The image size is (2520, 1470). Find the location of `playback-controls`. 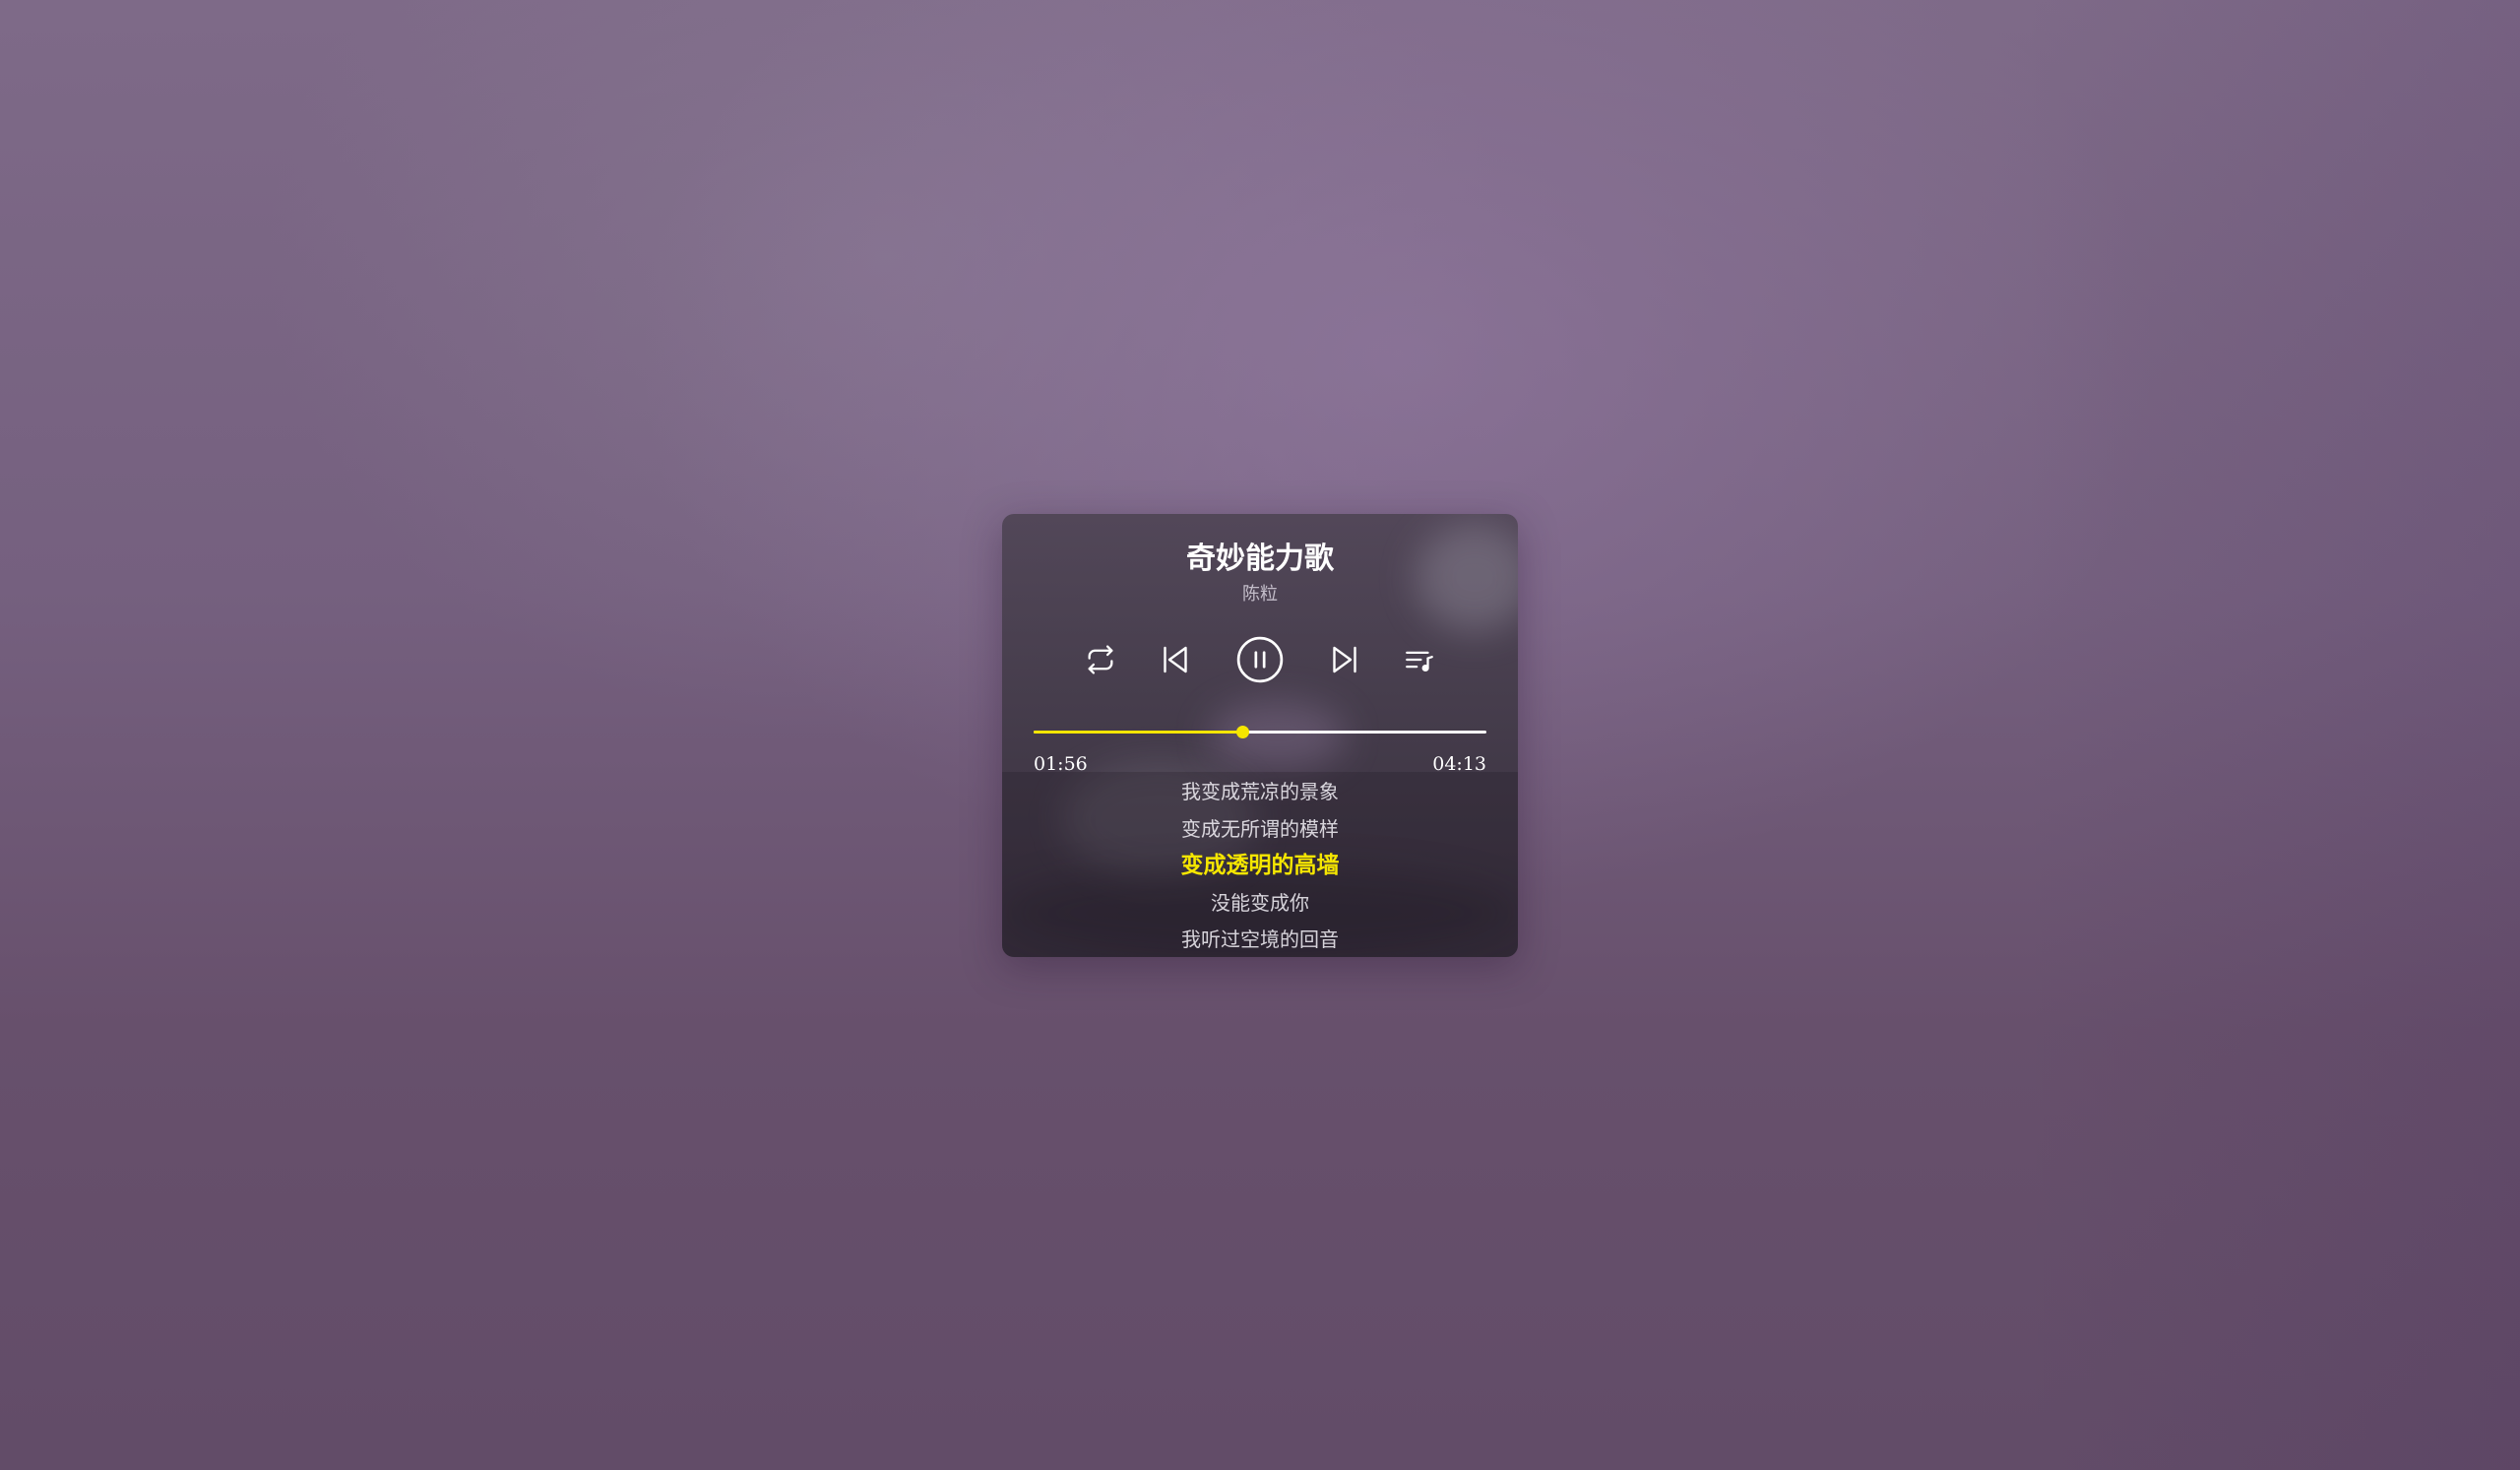

playback-controls is located at coordinates (1260, 659).